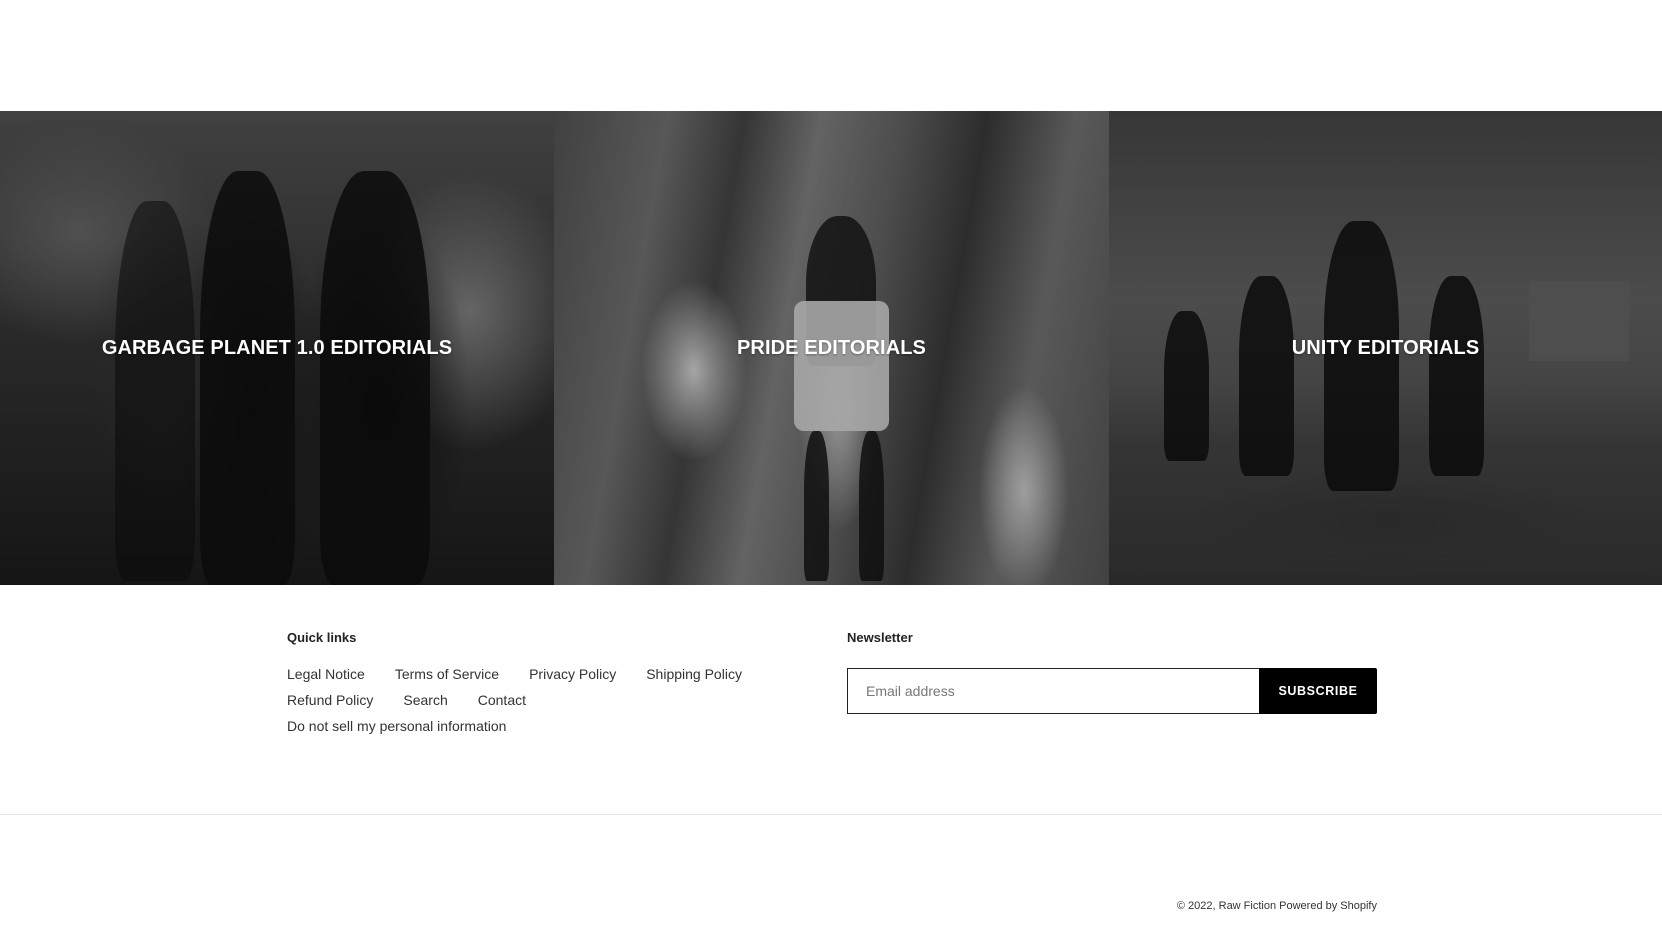 The height and width of the screenshot is (950, 1662). I want to click on link-refund-policy: Refund Policy, so click(330, 700).